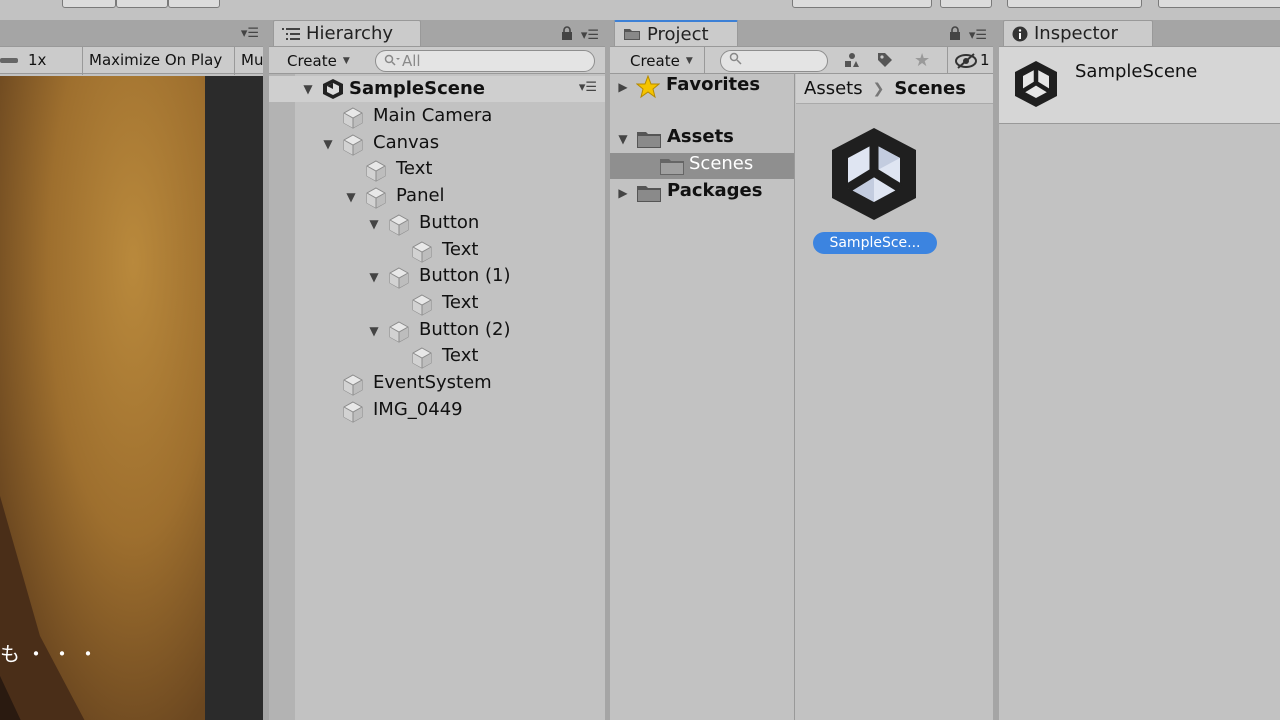 The image size is (1280, 720). Describe the element at coordinates (142, 4) in the screenshot. I see `pause-button` at that location.